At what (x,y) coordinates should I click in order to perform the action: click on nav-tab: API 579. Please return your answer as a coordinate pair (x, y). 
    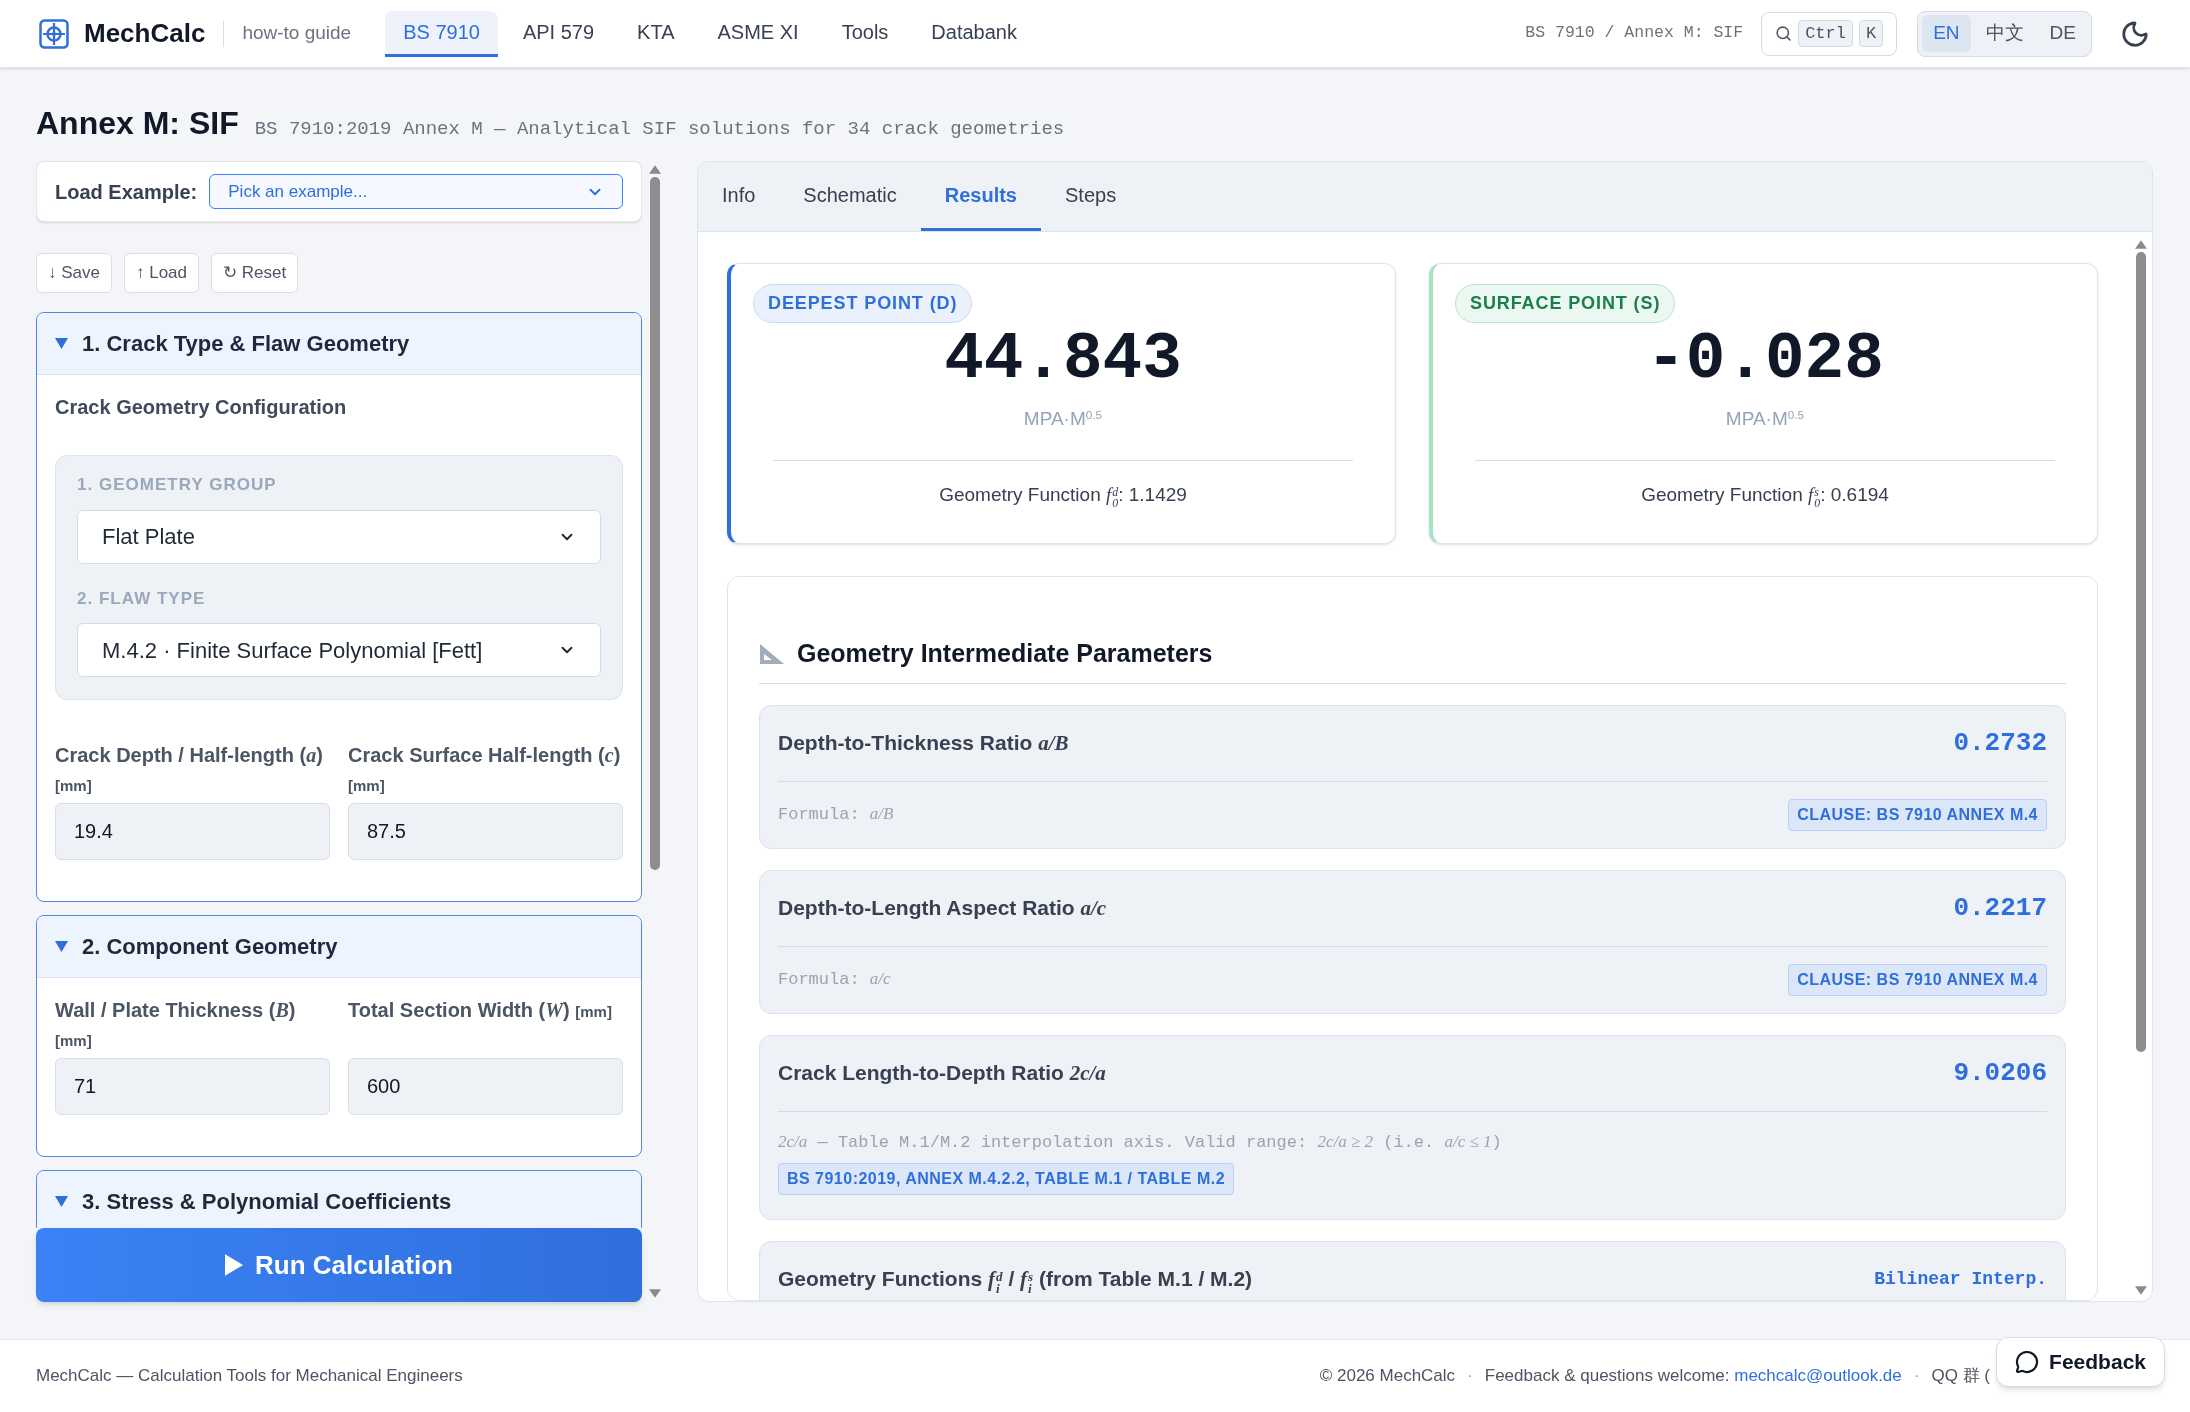
    Looking at the image, I should click on (558, 33).